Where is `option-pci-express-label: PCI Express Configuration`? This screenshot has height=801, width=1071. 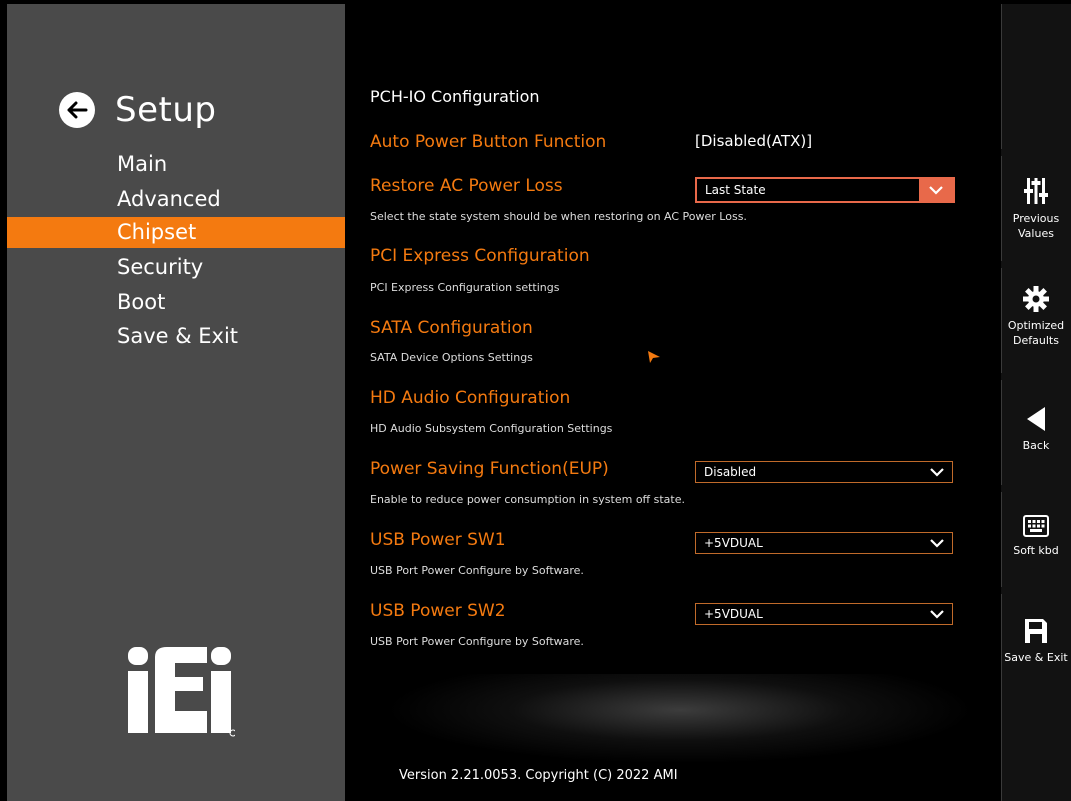 option-pci-express-label: PCI Express Configuration is located at coordinates (480, 256).